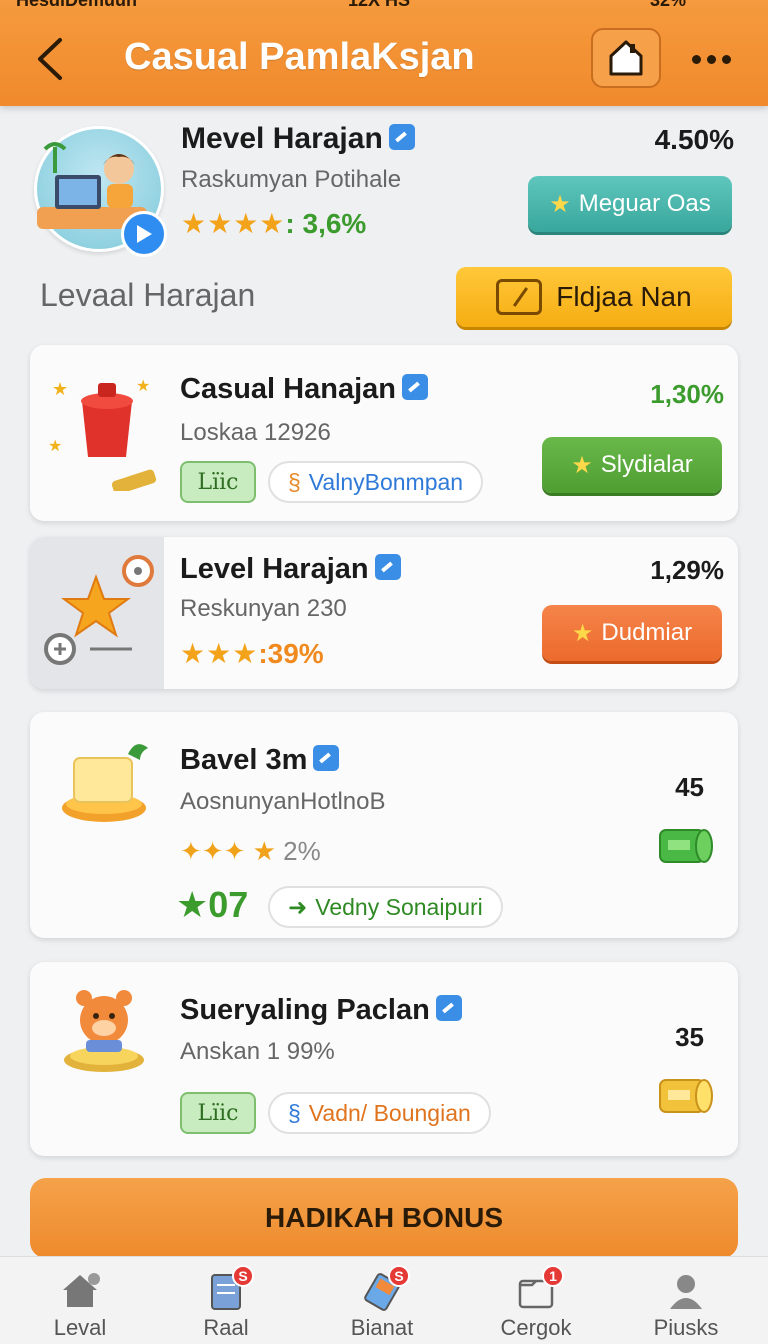 The height and width of the screenshot is (1344, 768). What do you see at coordinates (228, 851) in the screenshot?
I see `star-rating-icon: ✦✦✦ ★` at bounding box center [228, 851].